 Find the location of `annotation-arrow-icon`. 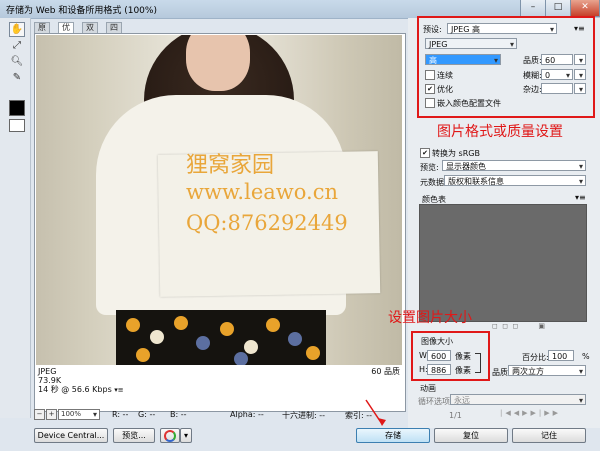

annotation-arrow-icon is located at coordinates (375, 412).